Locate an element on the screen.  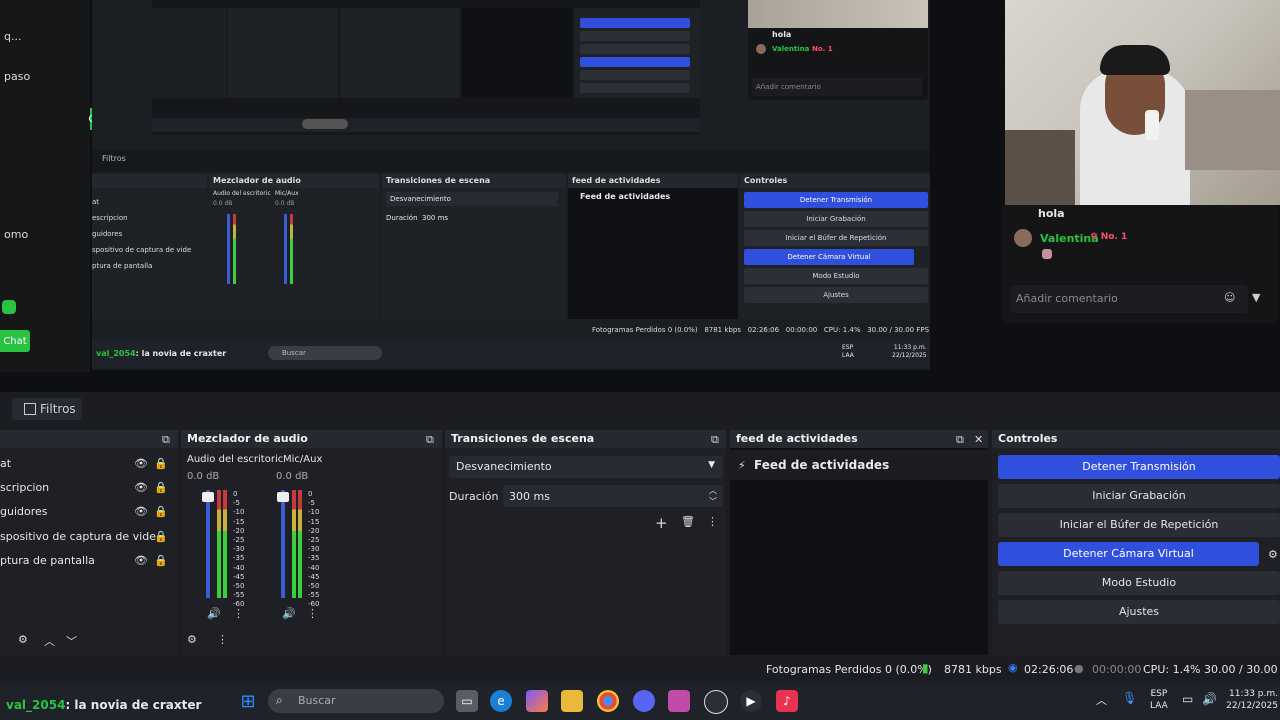
start-recording-button: Iniciar Grabación is located at coordinates (1139, 496).